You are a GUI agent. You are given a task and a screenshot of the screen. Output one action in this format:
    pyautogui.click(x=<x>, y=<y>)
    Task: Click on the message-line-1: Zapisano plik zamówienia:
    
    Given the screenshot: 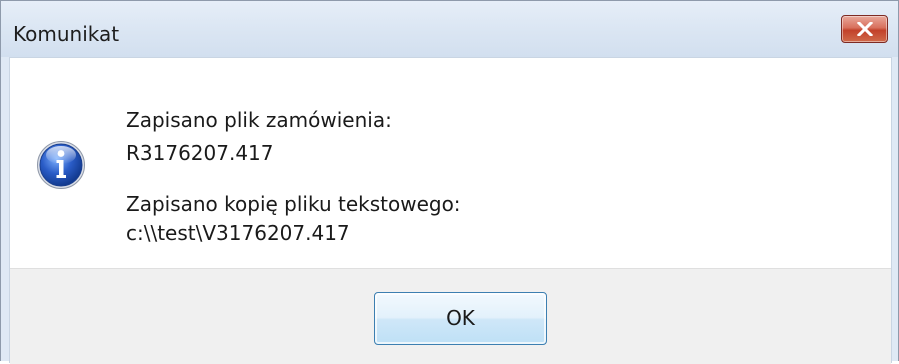 What is the action you would take?
    pyautogui.click(x=259, y=120)
    